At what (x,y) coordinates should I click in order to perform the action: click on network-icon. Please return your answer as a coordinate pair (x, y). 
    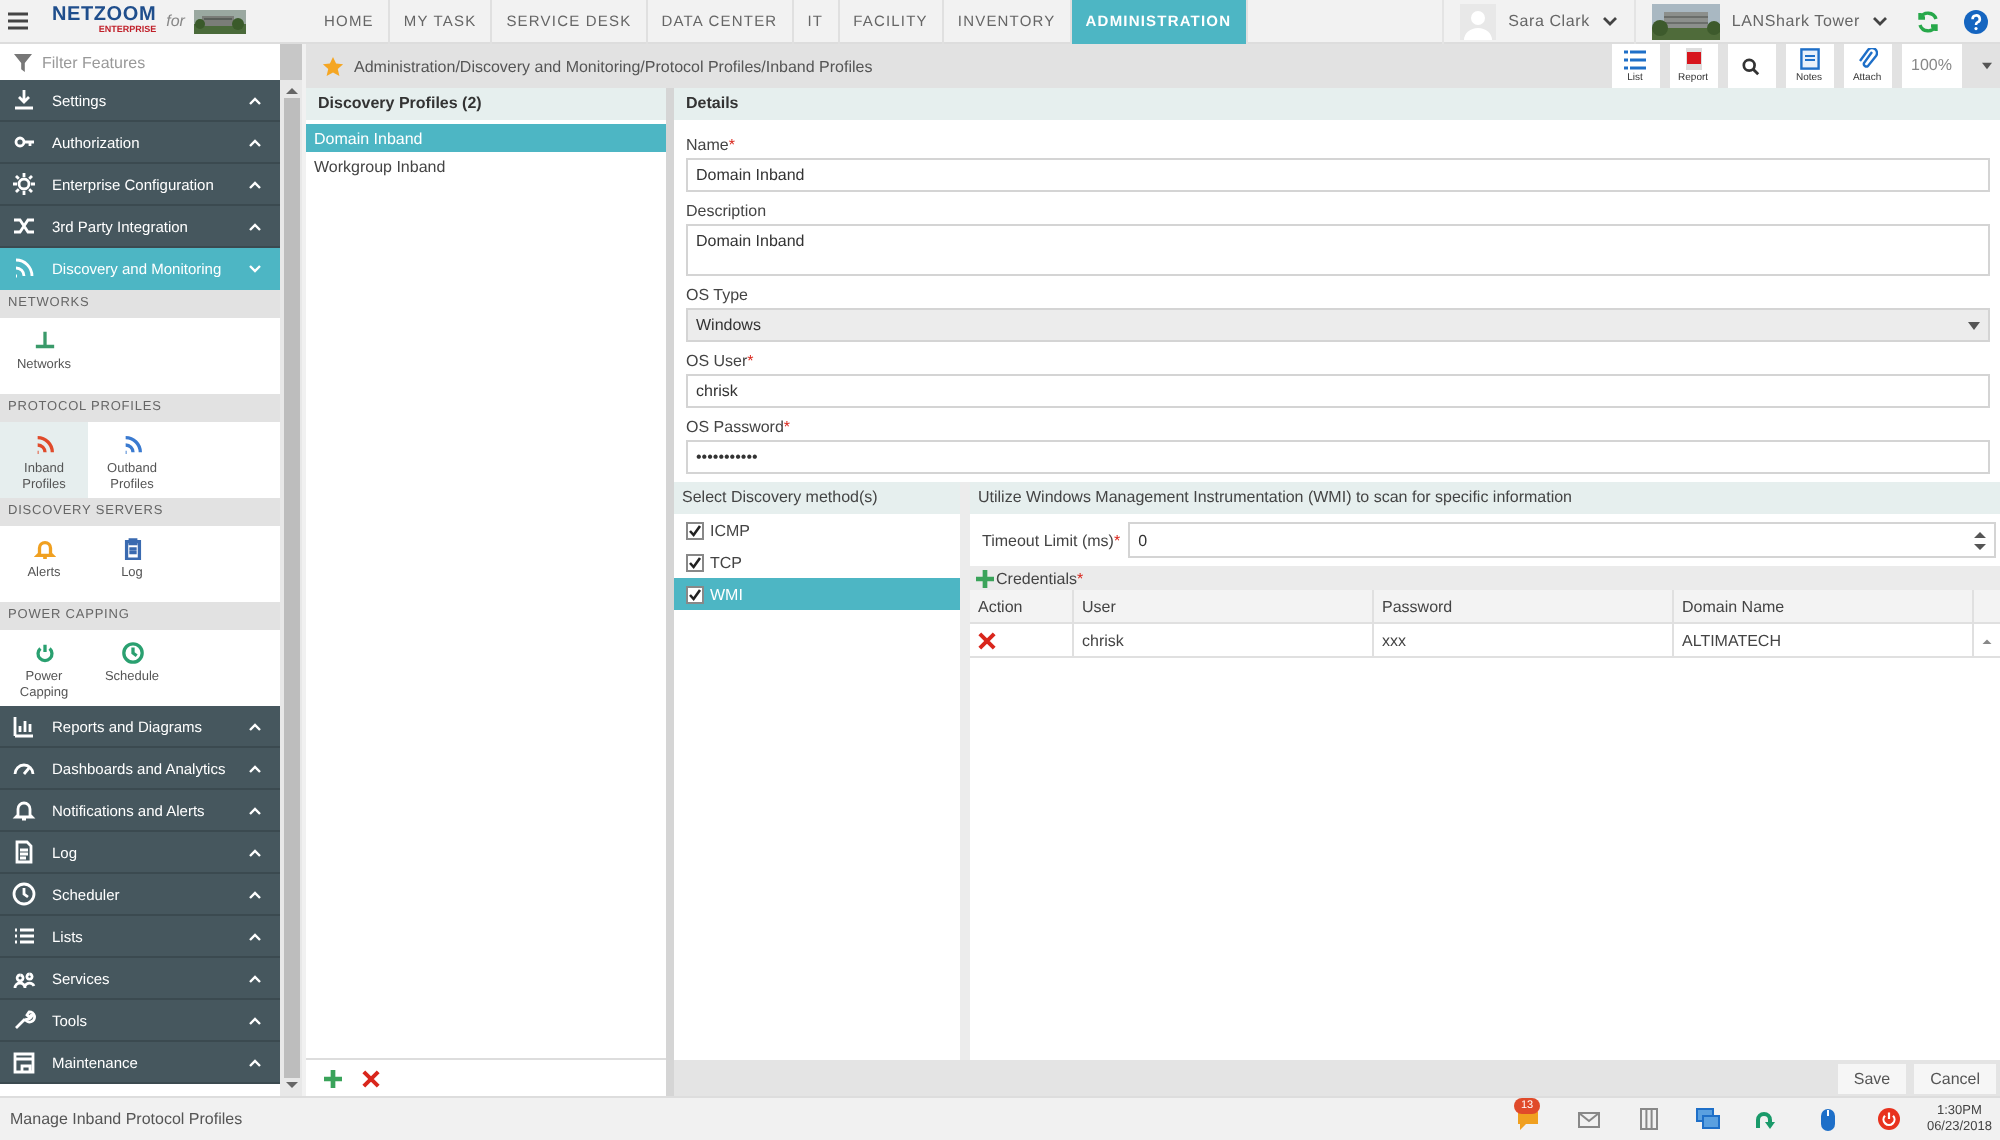
    Looking at the image, I should click on (44, 341).